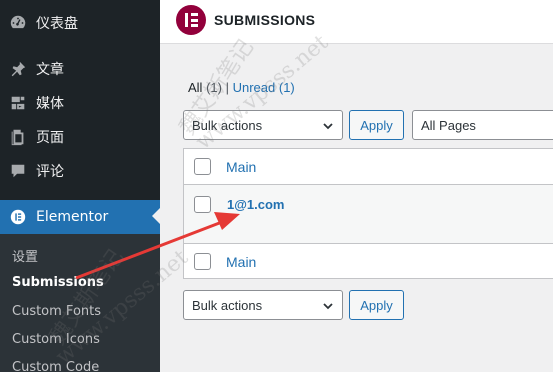 Image resolution: width=553 pixels, height=372 pixels. I want to click on annotation-arrow-icon, so click(157, 246).